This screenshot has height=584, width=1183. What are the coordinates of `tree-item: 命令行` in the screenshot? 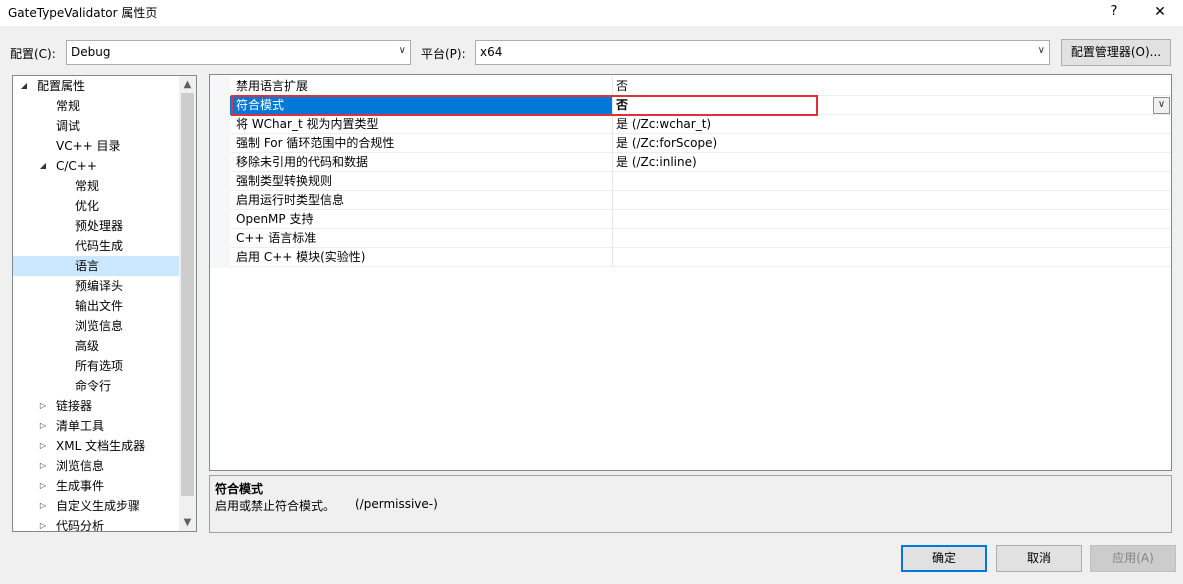 It's located at (96, 386).